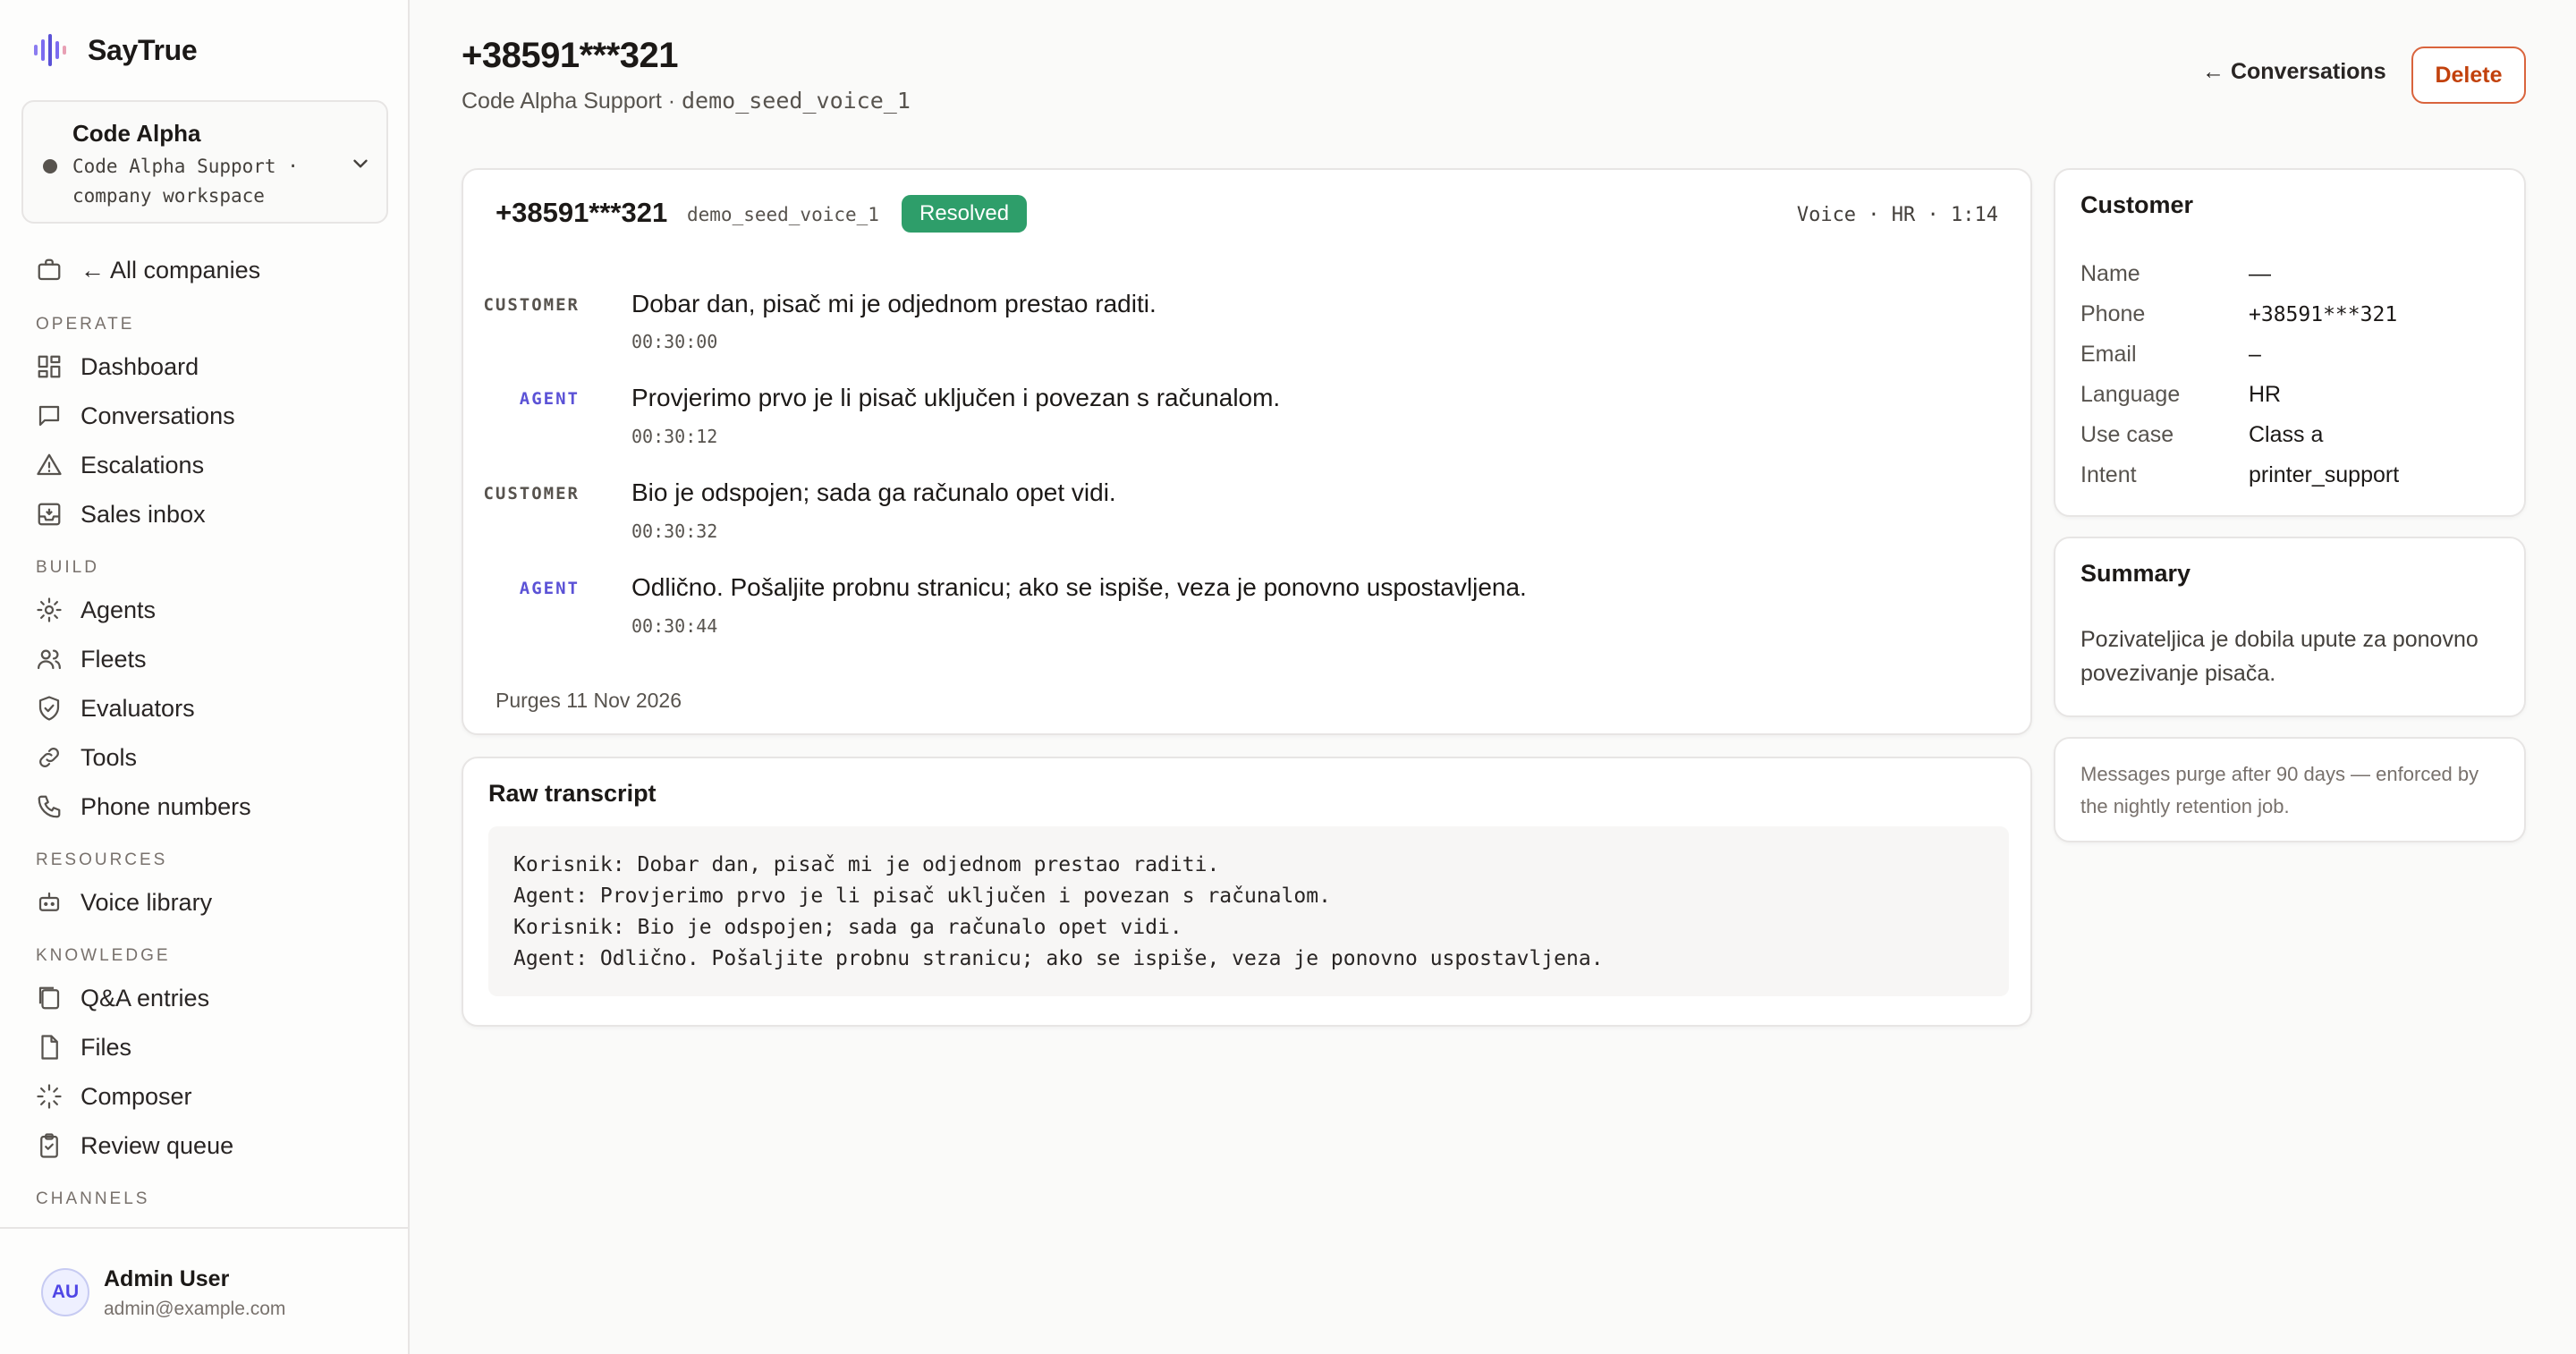  I want to click on raw-transcript-title: Raw transcript, so click(572, 793).